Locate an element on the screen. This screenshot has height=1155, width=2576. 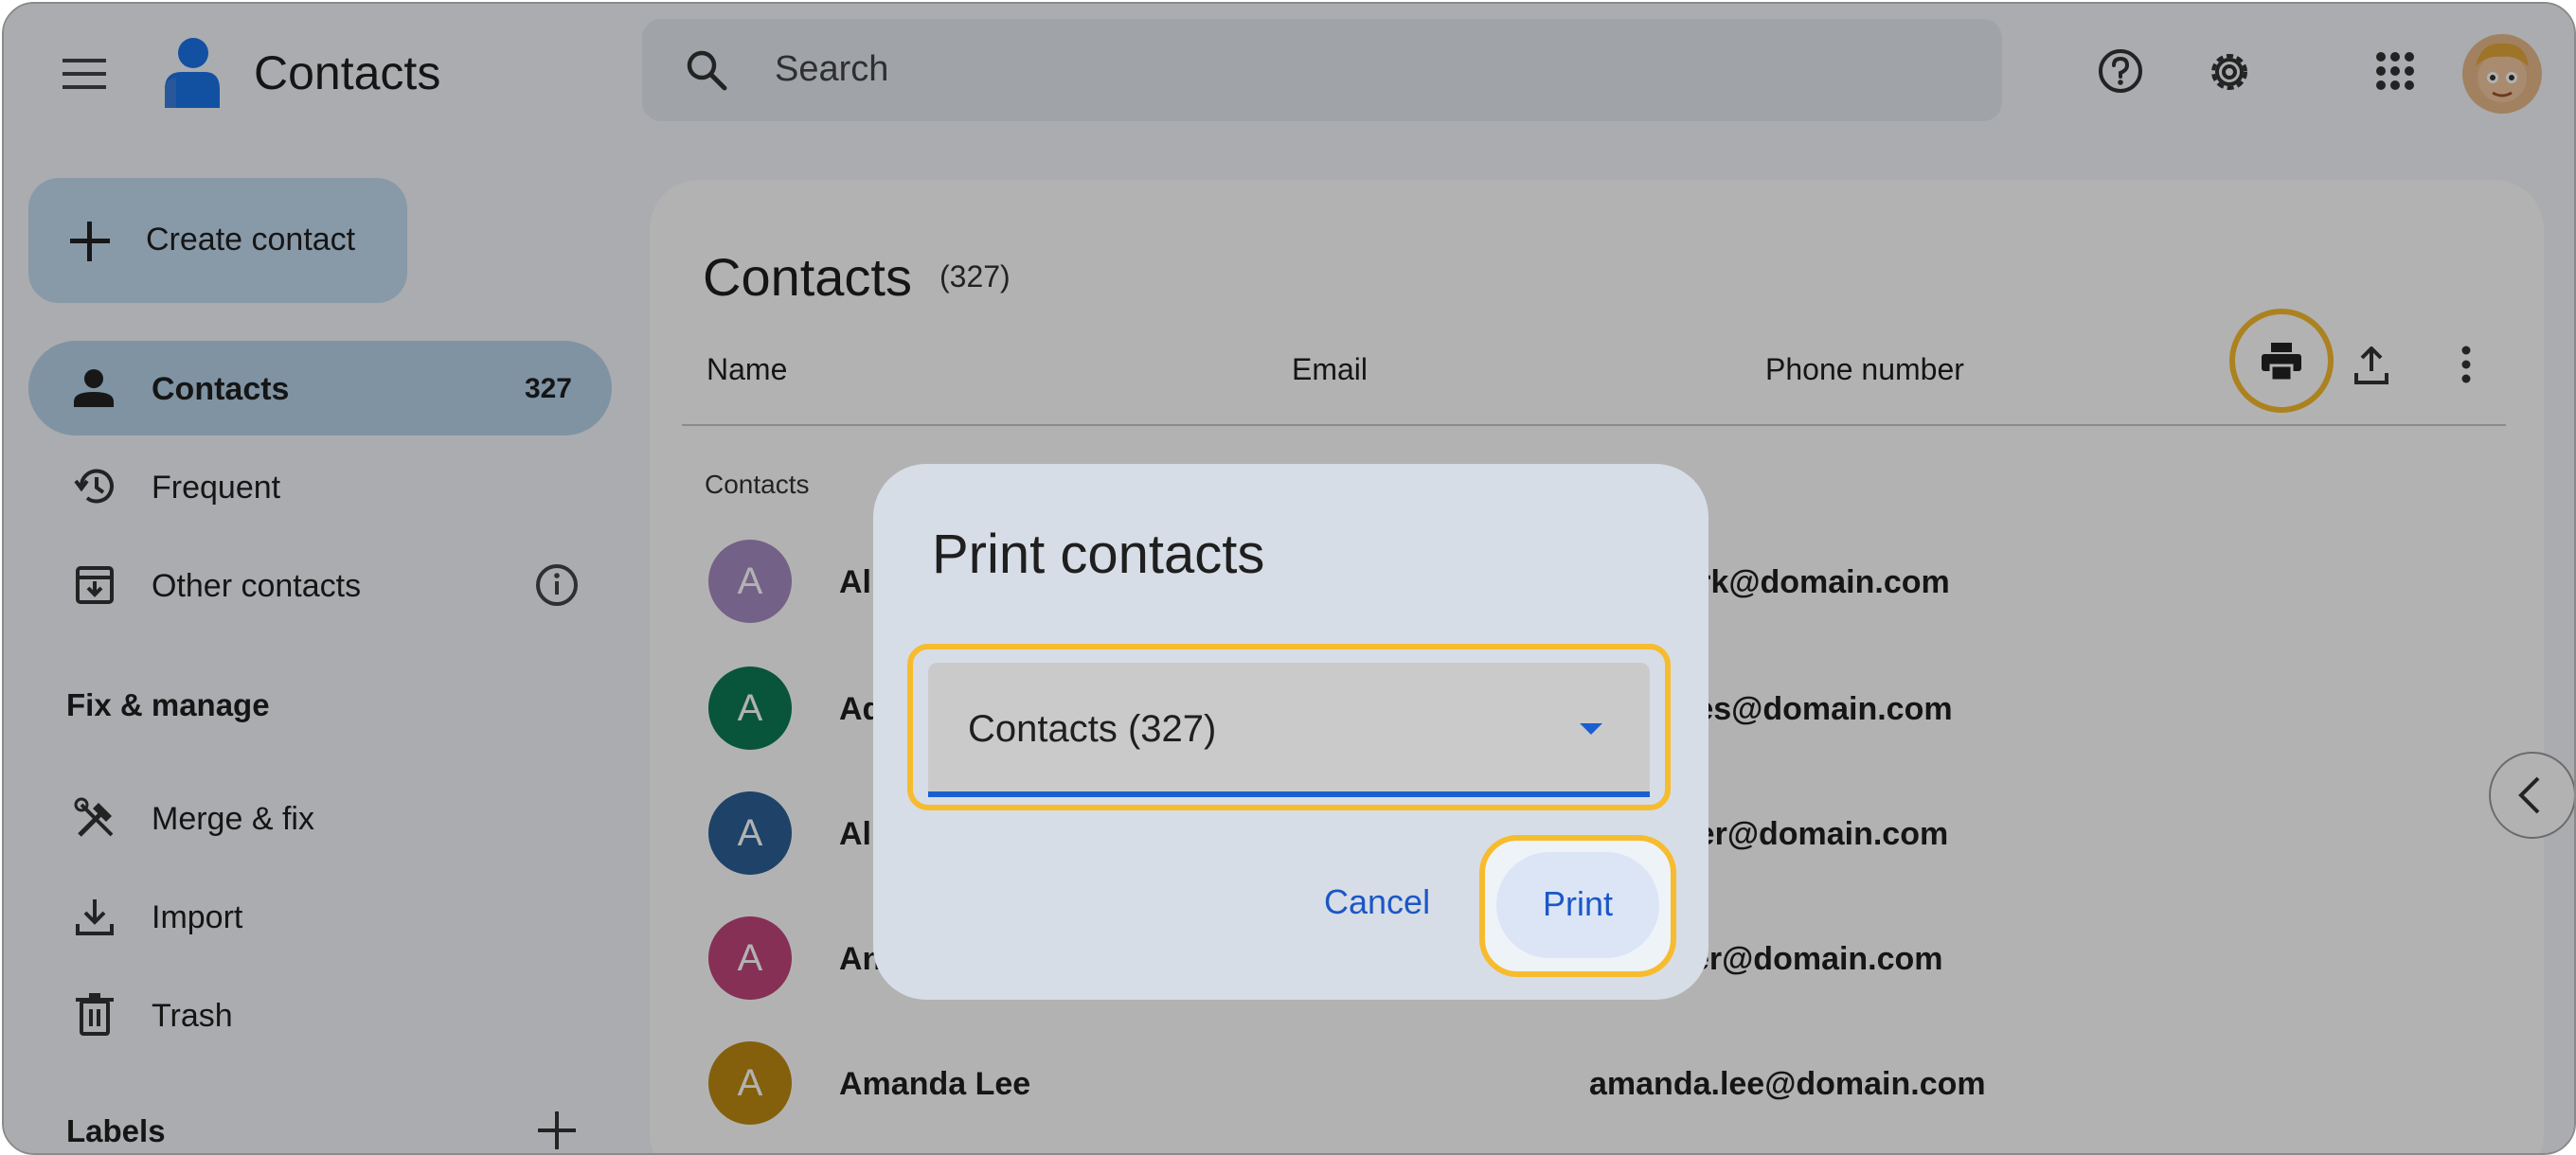
print-button: Print is located at coordinates (1577, 905).